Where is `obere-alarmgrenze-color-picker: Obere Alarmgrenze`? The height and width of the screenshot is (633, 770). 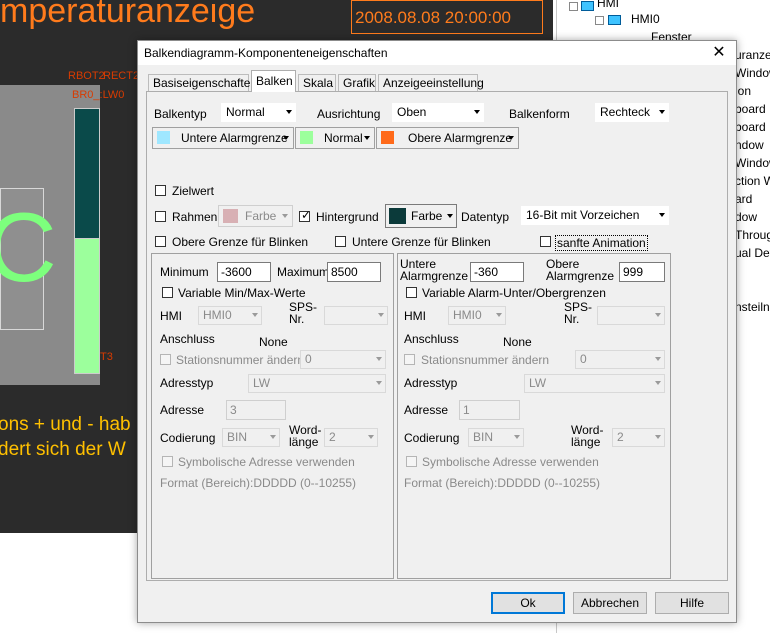
obere-alarmgrenze-color-picker: Obere Alarmgrenze is located at coordinates (447, 138).